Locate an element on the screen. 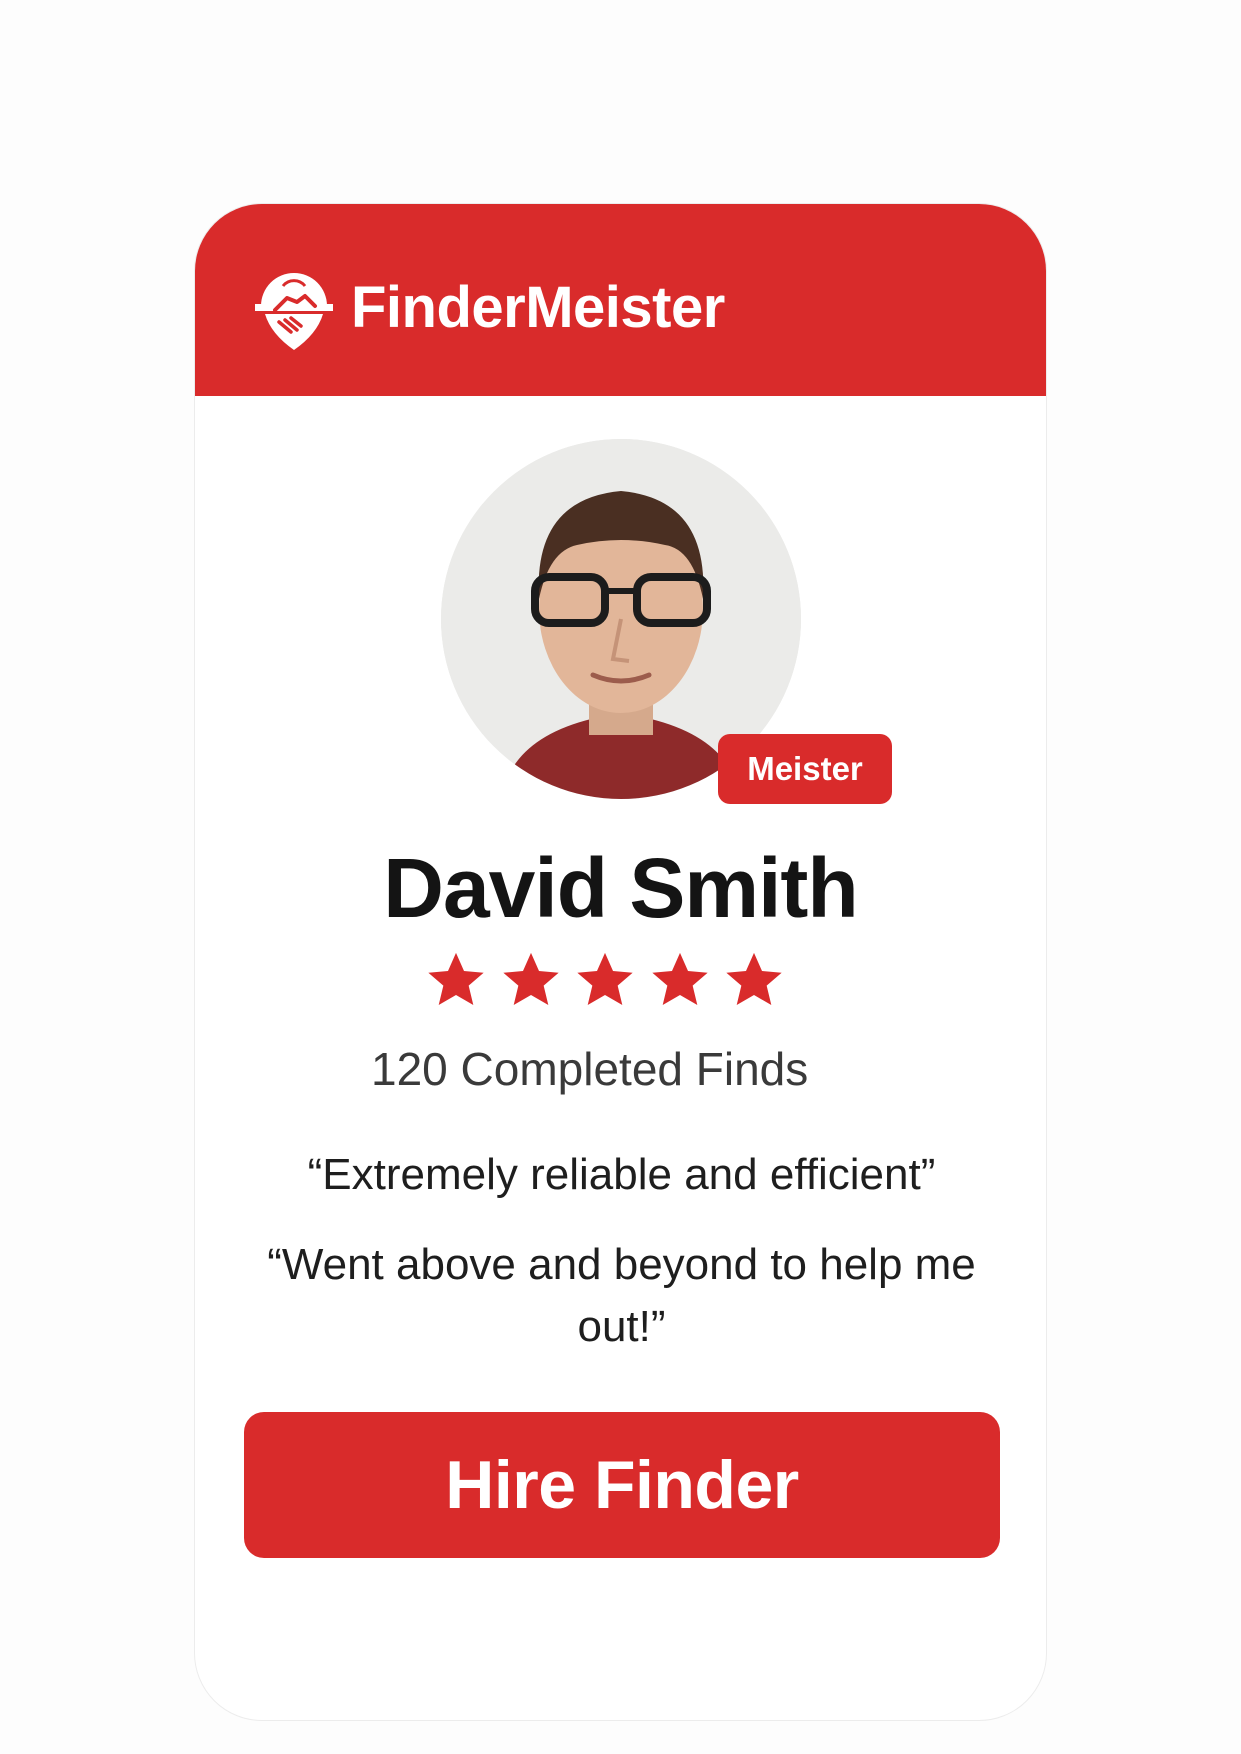 The width and height of the screenshot is (1241, 1754). handshake-shield-icon is located at coordinates (294, 311).